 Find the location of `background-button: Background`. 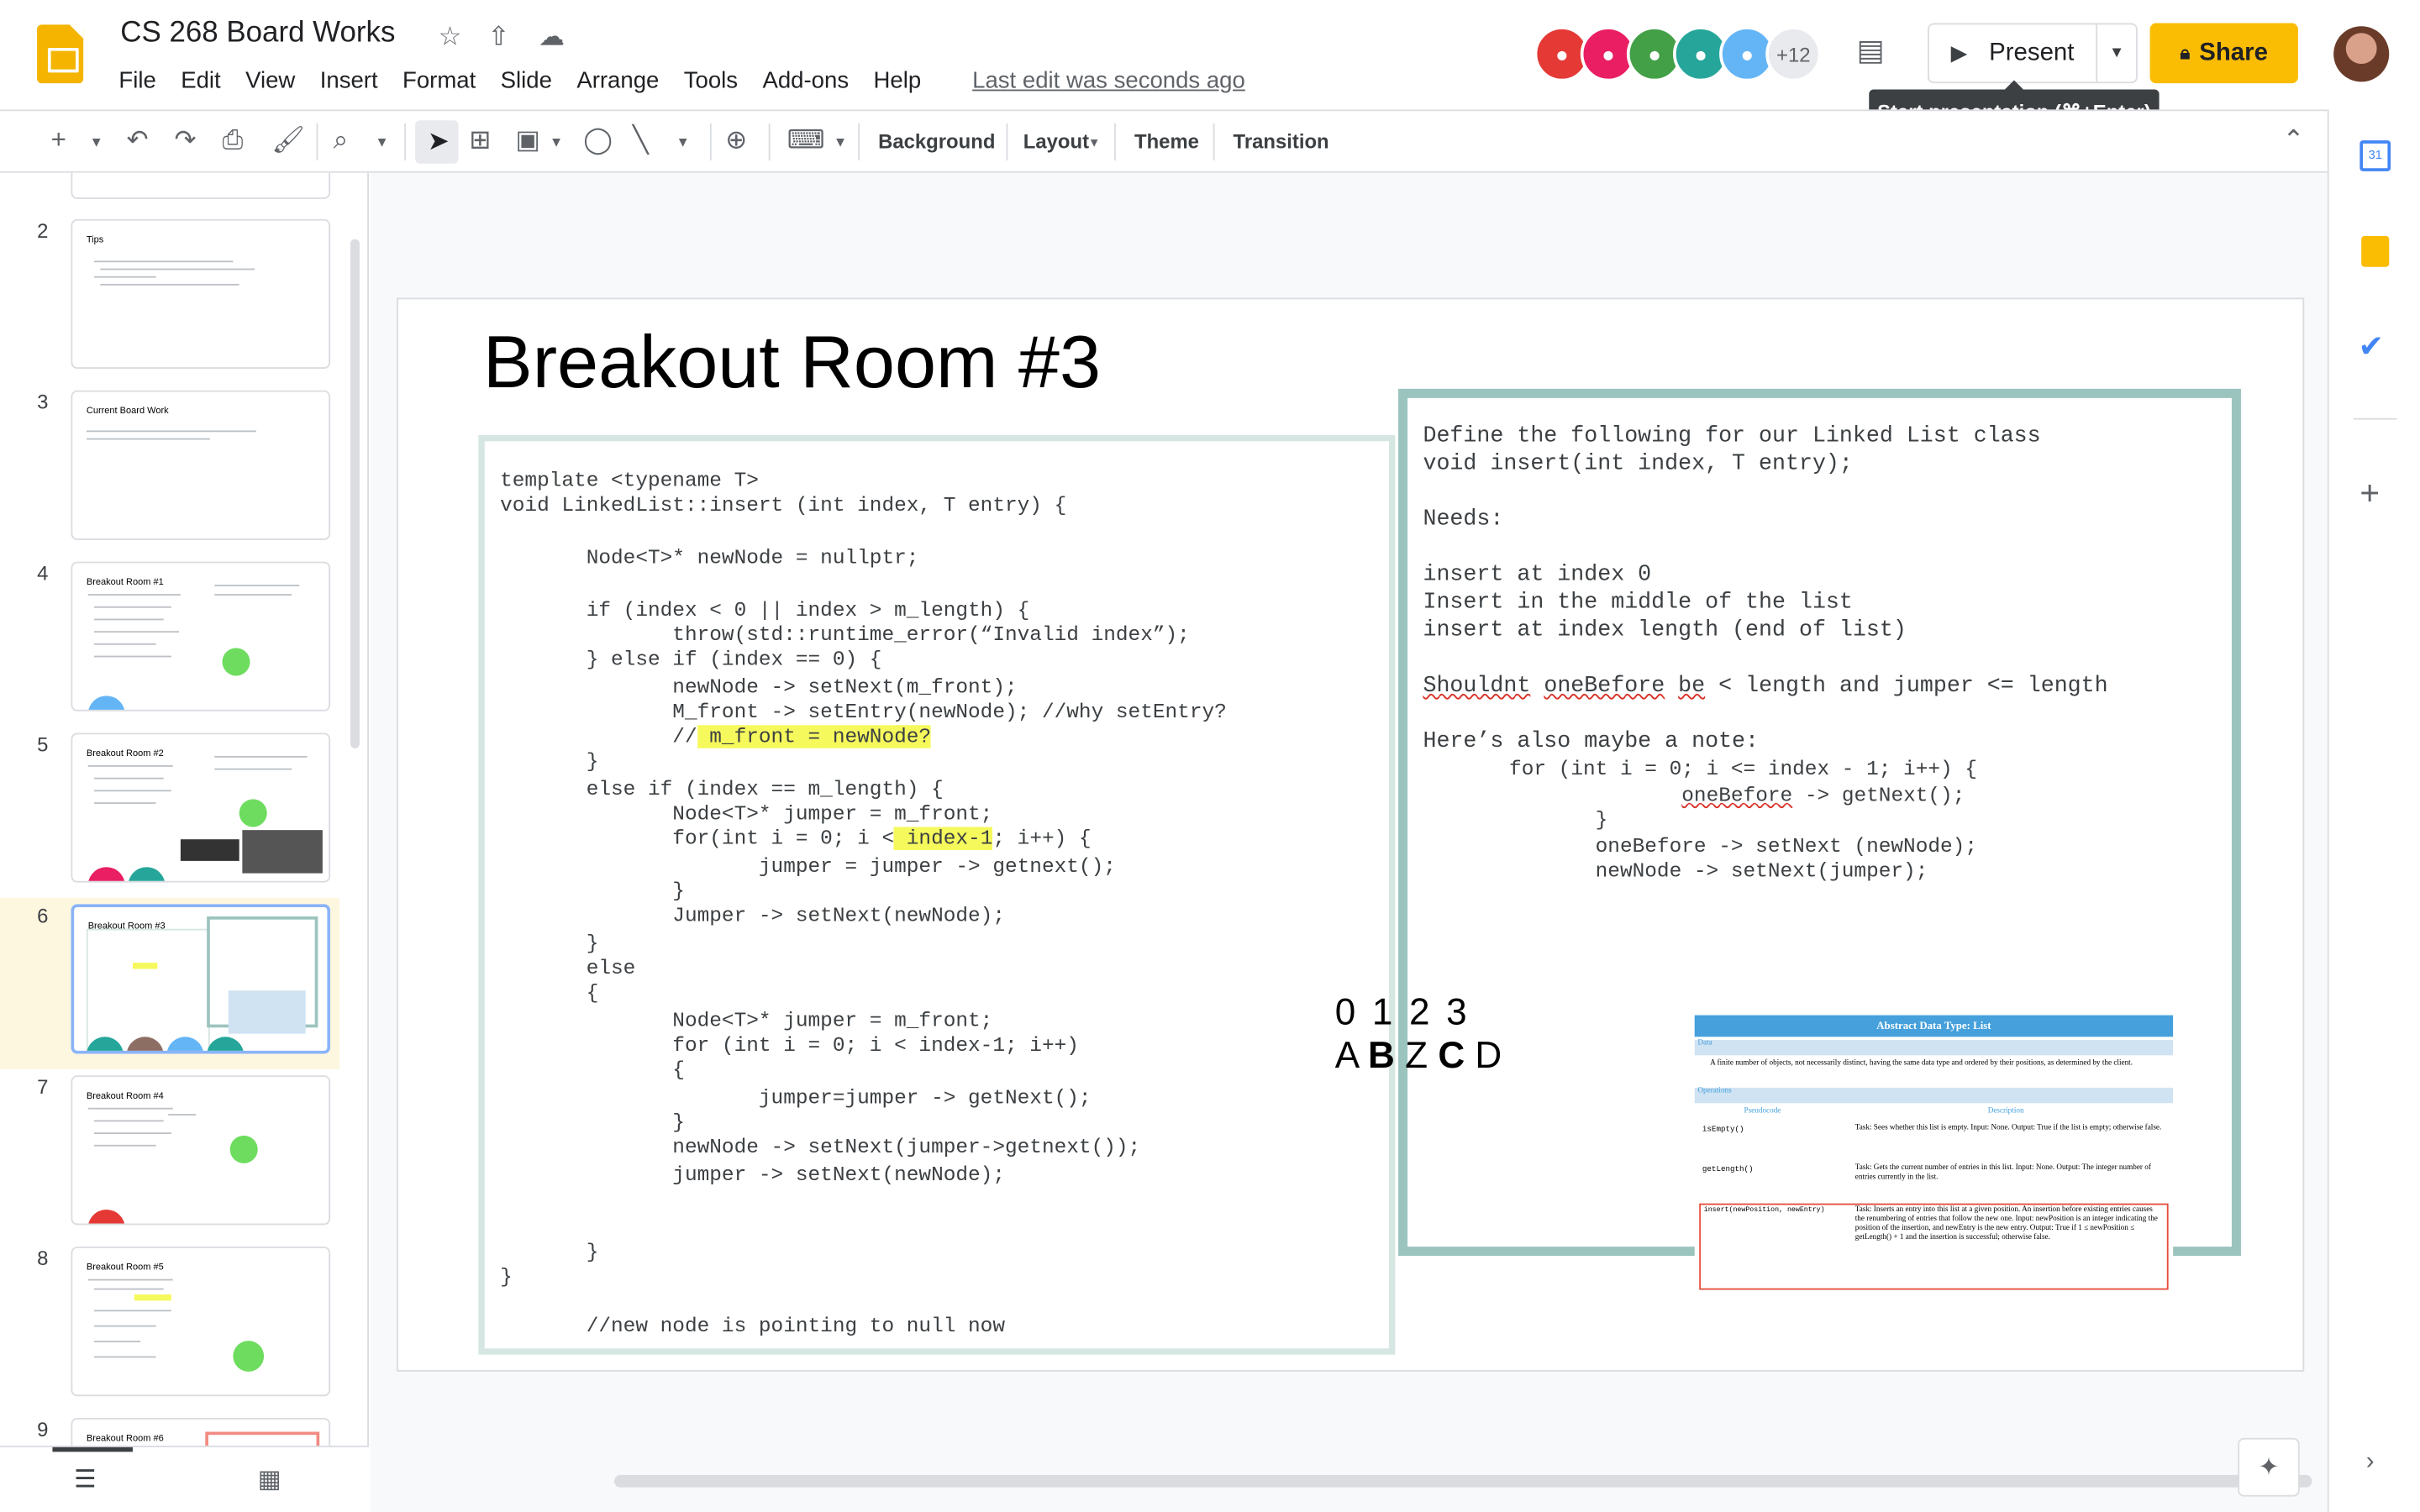

background-button: Background is located at coordinates (936, 141).